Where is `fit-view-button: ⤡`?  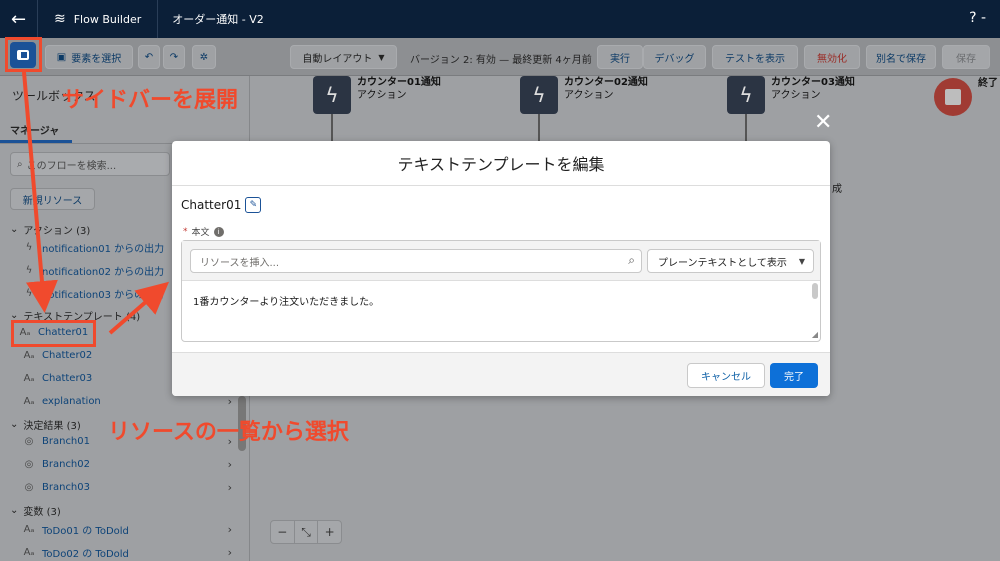 fit-view-button: ⤡ is located at coordinates (307, 532).